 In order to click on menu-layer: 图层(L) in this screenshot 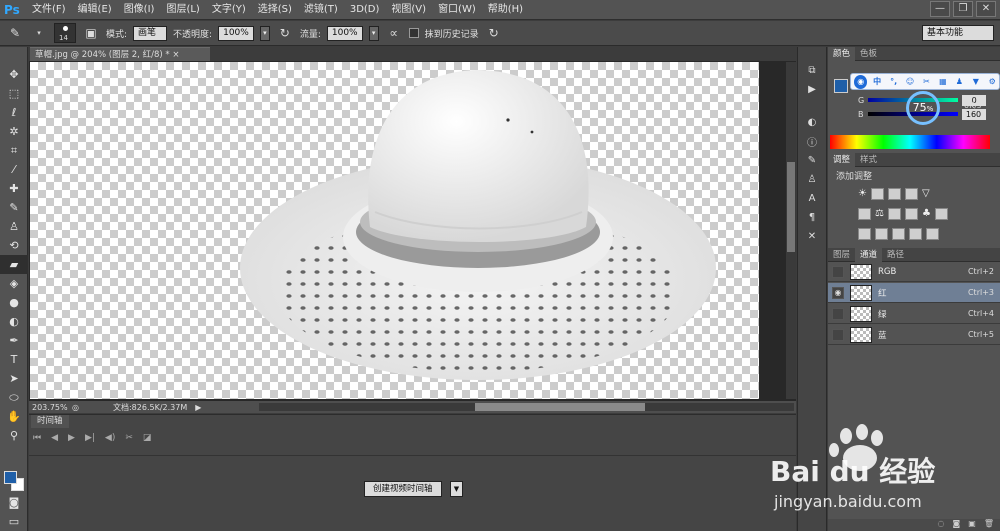, I will do `click(182, 10)`.